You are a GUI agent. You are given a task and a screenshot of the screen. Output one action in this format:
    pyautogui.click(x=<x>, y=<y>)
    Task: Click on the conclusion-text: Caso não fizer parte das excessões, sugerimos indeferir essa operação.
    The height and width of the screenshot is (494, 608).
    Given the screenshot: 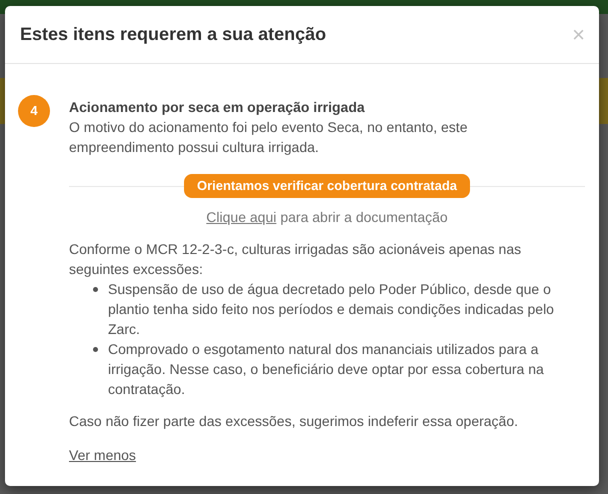 What is the action you would take?
    pyautogui.click(x=294, y=421)
    